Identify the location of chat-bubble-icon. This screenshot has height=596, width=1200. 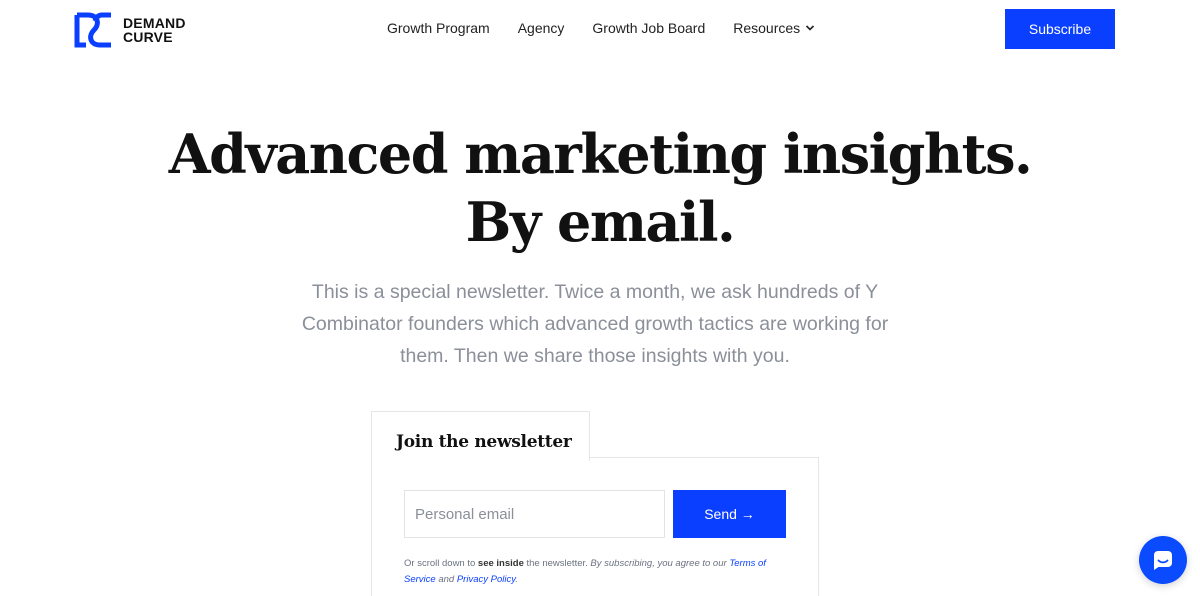
(1163, 560).